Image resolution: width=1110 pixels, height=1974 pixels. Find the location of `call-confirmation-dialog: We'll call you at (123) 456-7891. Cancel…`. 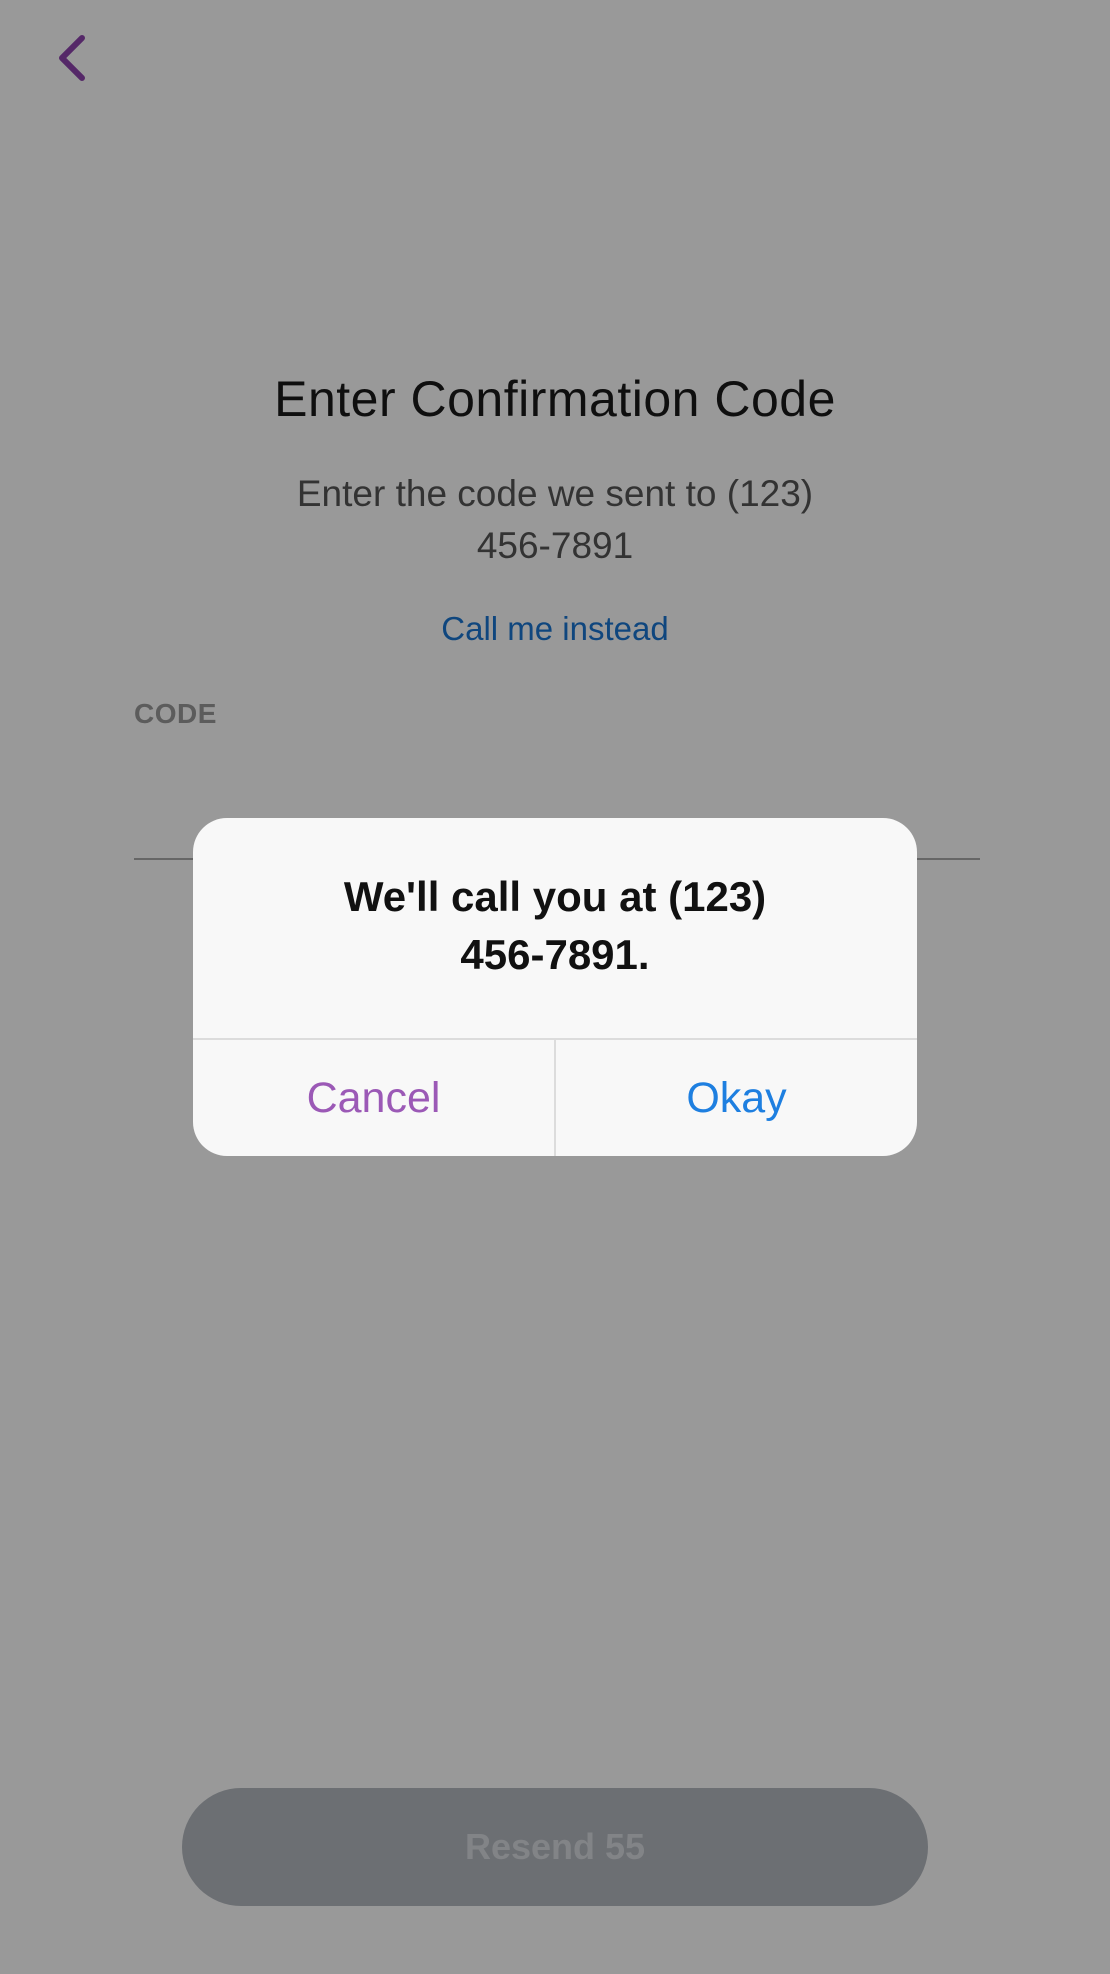

call-confirmation-dialog: We'll call you at (123) 456-7891. Cancel… is located at coordinates (555, 987).